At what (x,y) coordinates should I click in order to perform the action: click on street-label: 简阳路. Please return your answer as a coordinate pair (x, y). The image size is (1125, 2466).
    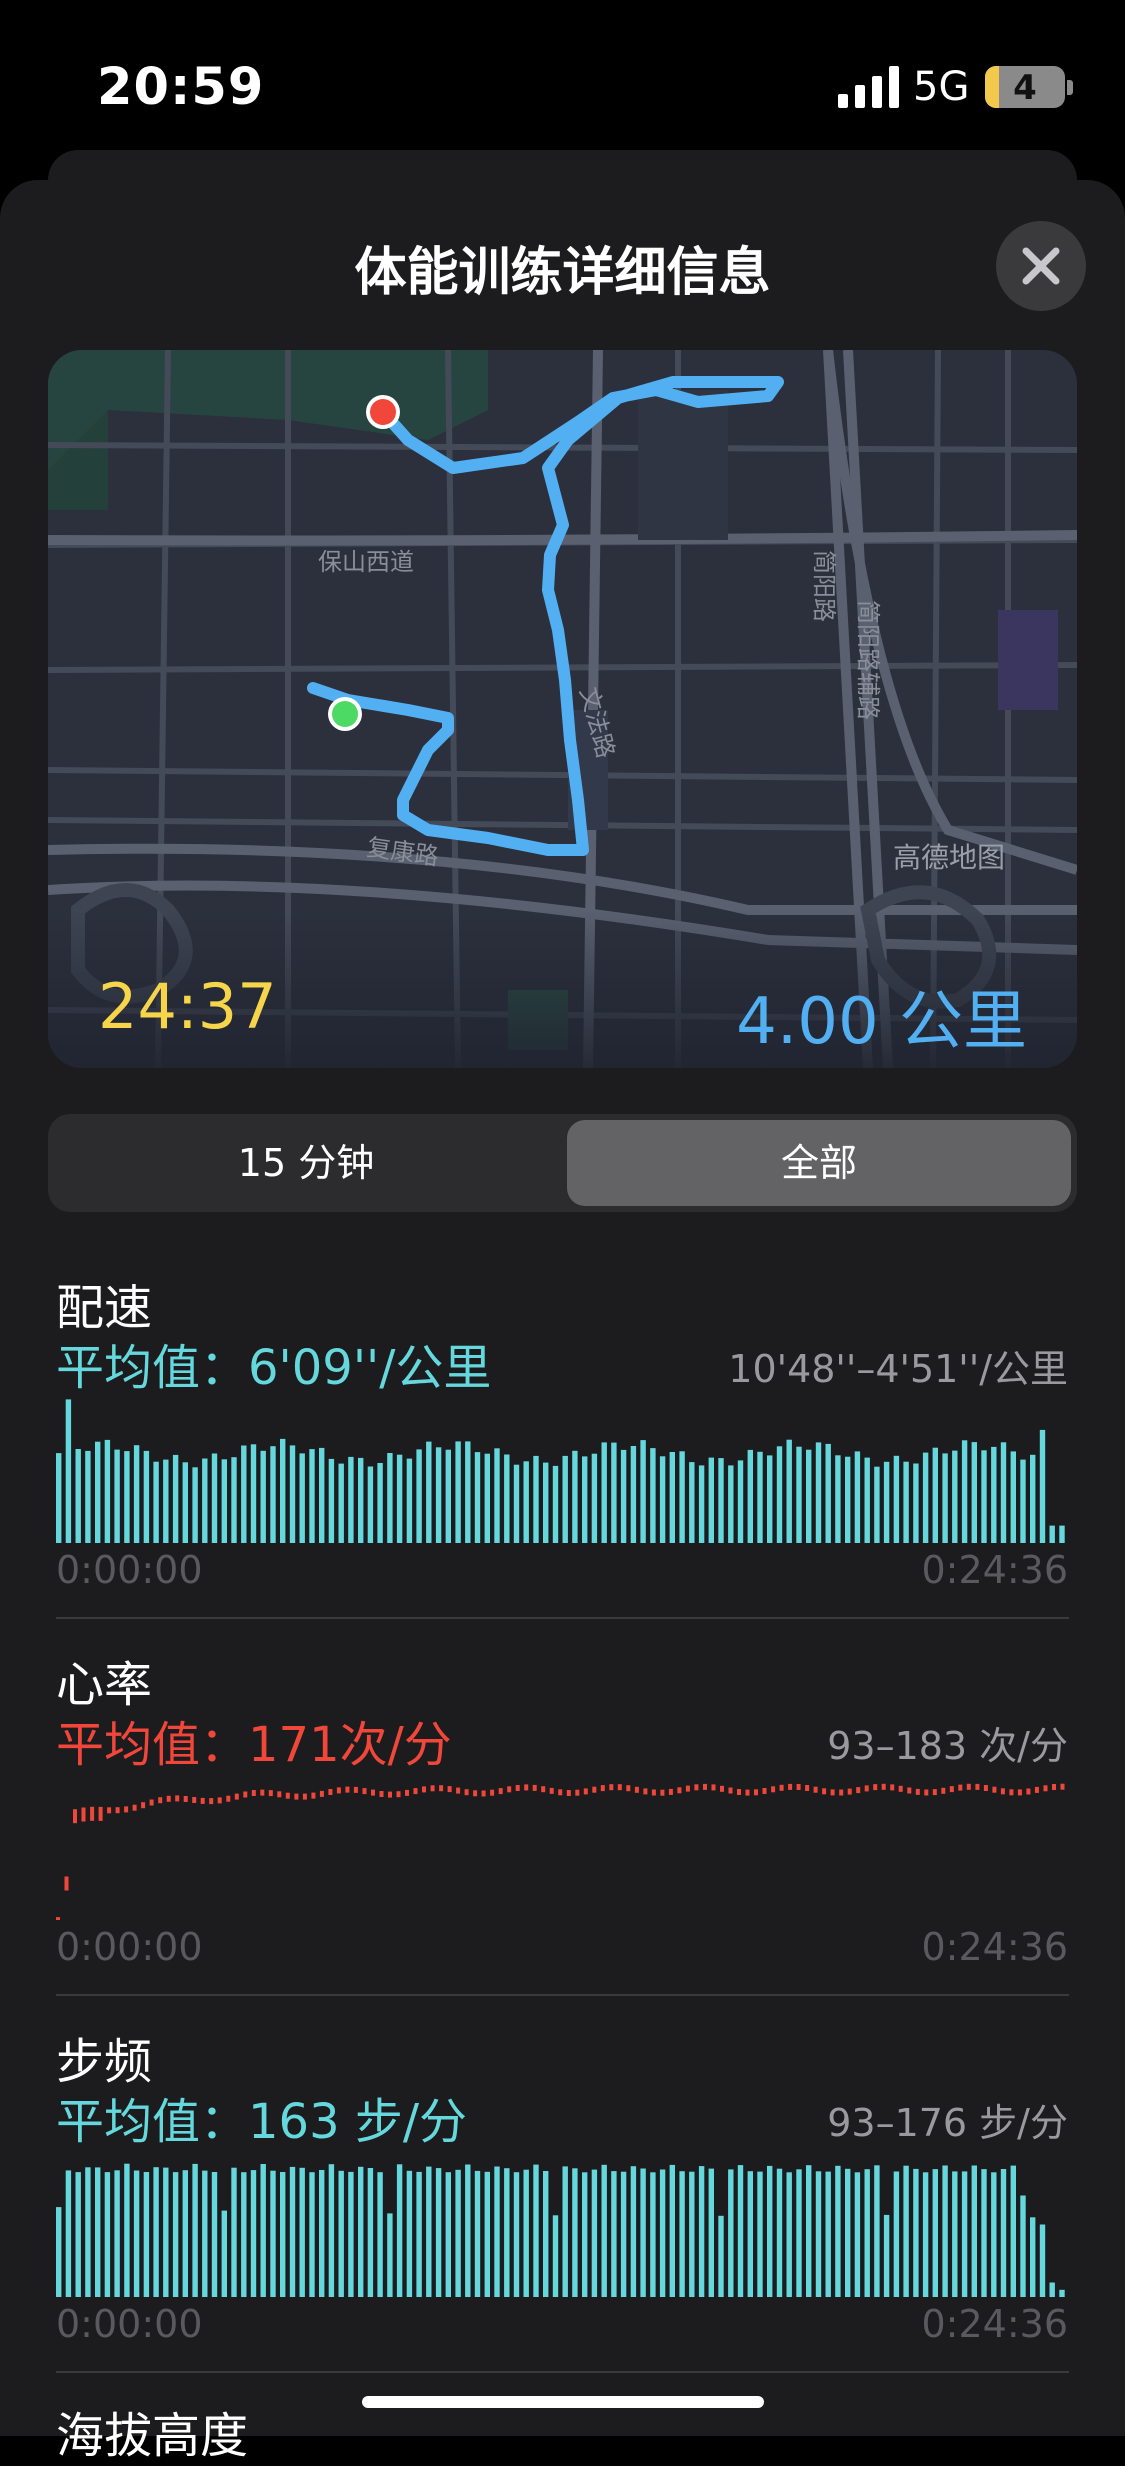
    Looking at the image, I should click on (824, 586).